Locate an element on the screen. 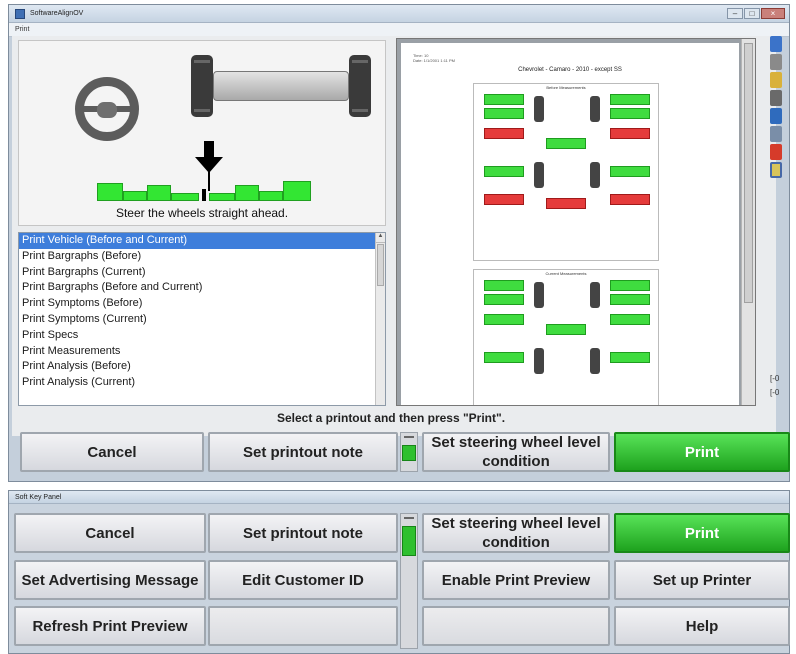  panel-set-printout-note-button: Set printout note is located at coordinates (303, 533).